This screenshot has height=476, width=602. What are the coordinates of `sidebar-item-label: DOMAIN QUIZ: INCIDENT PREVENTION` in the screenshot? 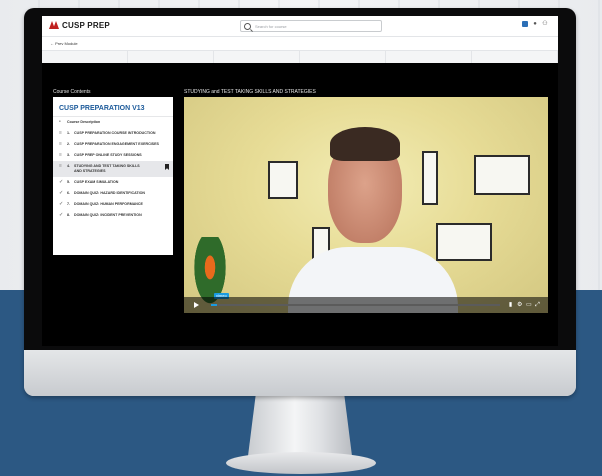 It's located at (108, 215).